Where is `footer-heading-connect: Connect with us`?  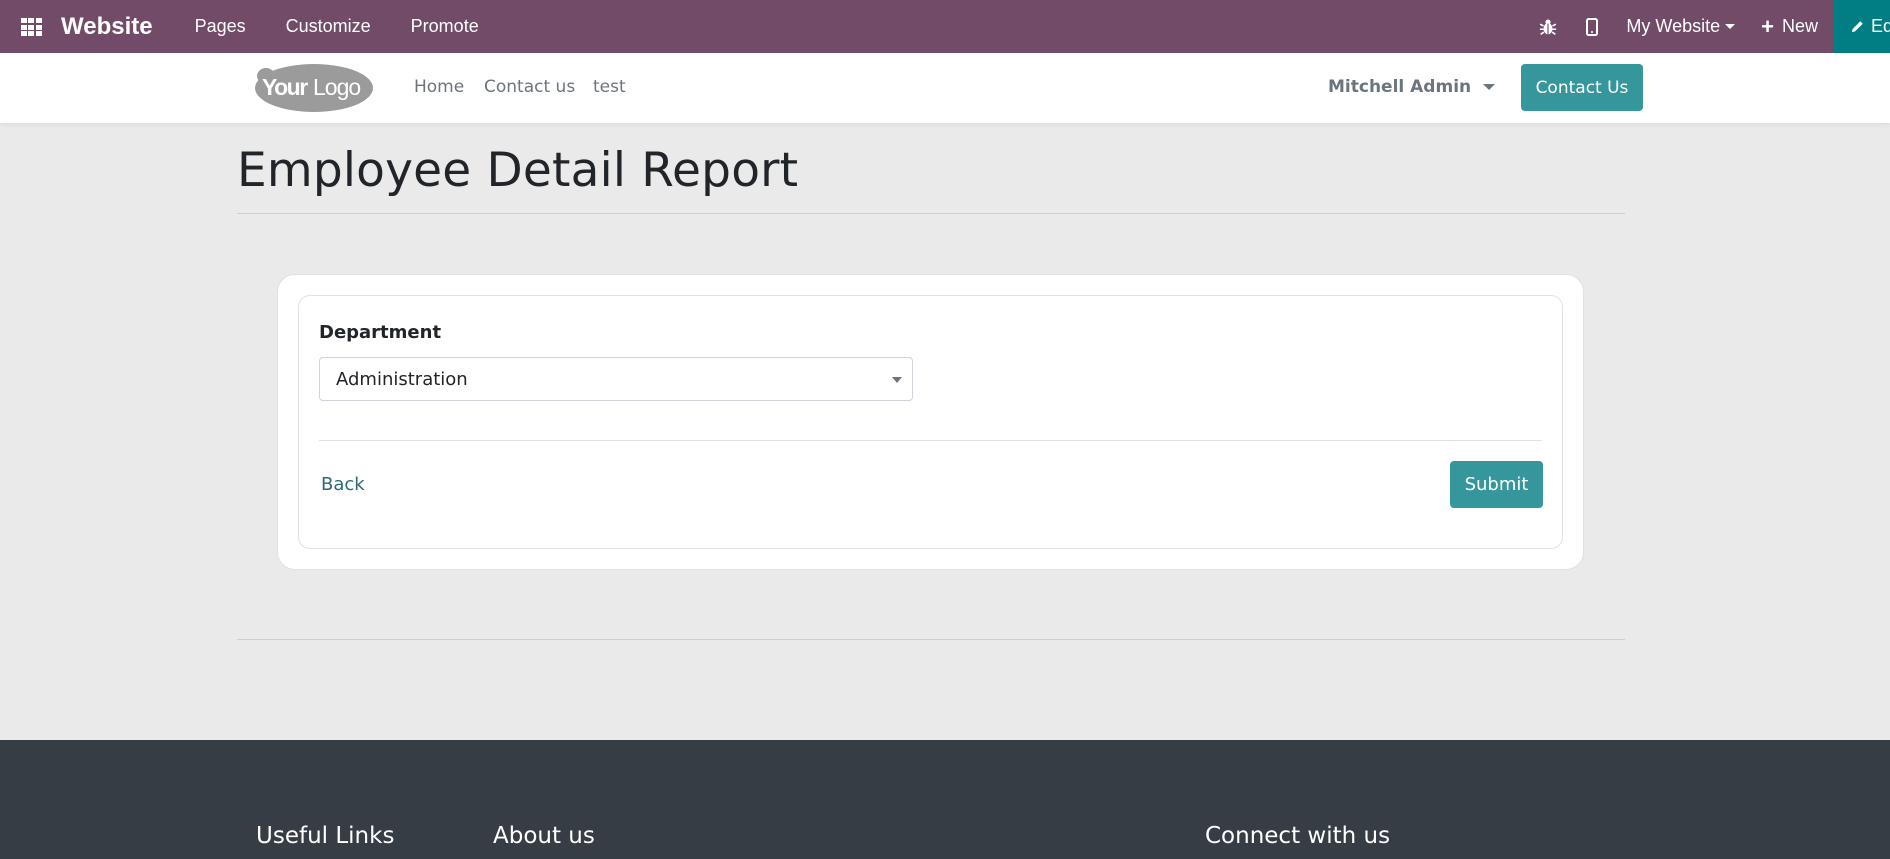
footer-heading-connect: Connect with us is located at coordinates (1298, 836).